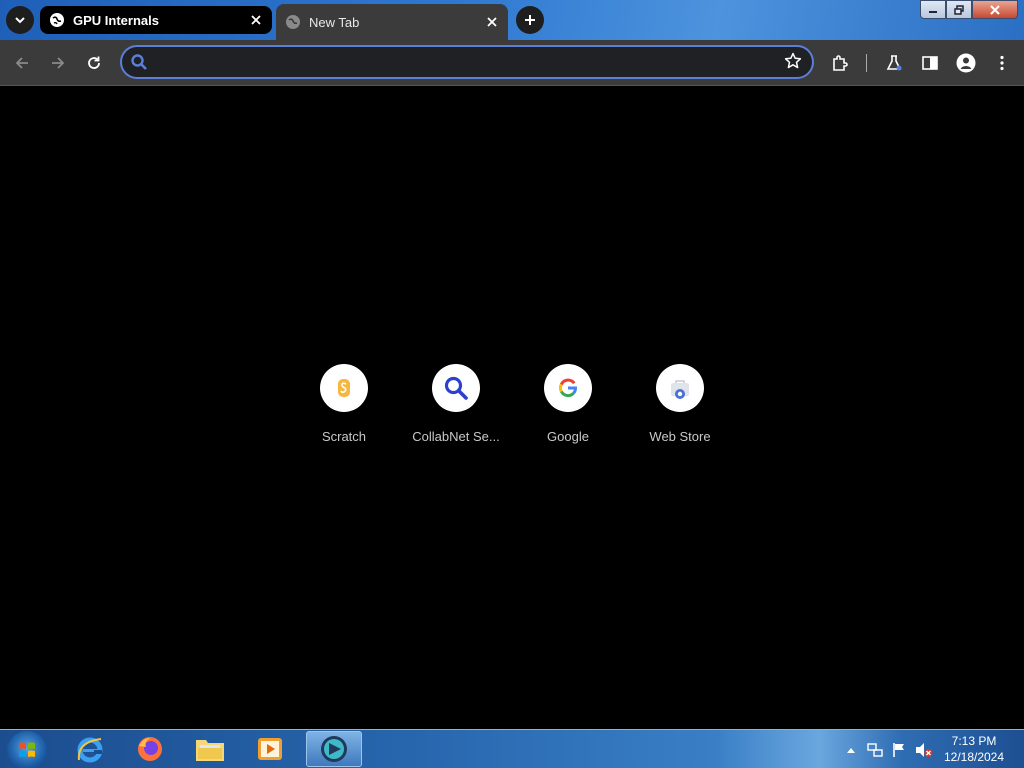 Image resolution: width=1024 pixels, height=768 pixels. I want to click on shortcut-tile: Web Store, so click(680, 409).